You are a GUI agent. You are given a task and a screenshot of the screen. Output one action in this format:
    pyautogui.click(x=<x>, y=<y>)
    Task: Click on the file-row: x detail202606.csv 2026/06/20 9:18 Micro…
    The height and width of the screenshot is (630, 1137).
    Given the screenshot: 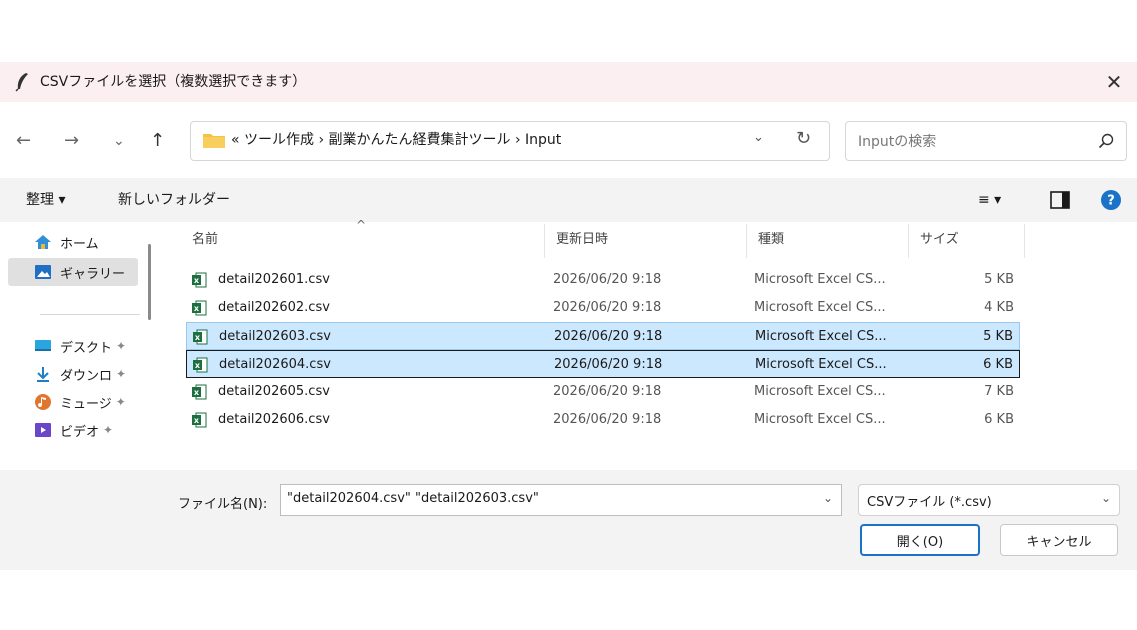 What is the action you would take?
    pyautogui.click(x=603, y=420)
    